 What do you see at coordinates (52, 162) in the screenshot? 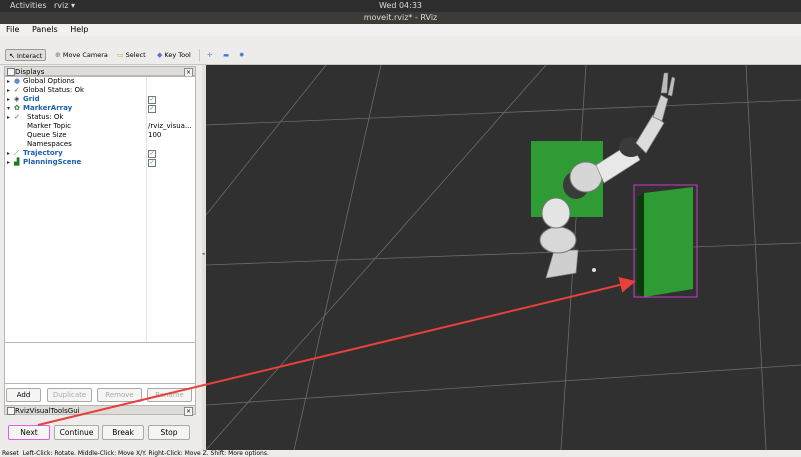
I see `display-row-label: PlanningScene` at bounding box center [52, 162].